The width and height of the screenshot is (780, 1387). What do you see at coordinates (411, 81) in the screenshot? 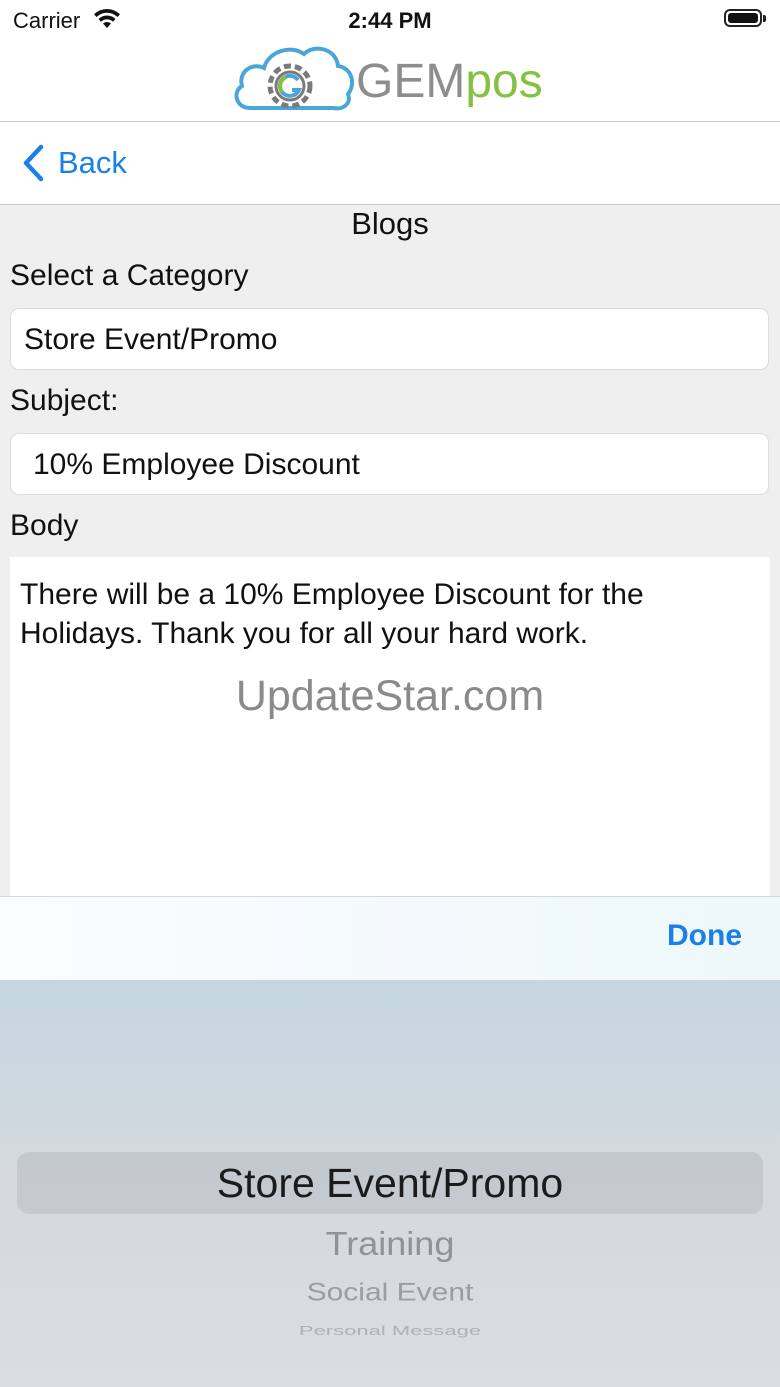
I see `brand-name-gem: GEM` at bounding box center [411, 81].